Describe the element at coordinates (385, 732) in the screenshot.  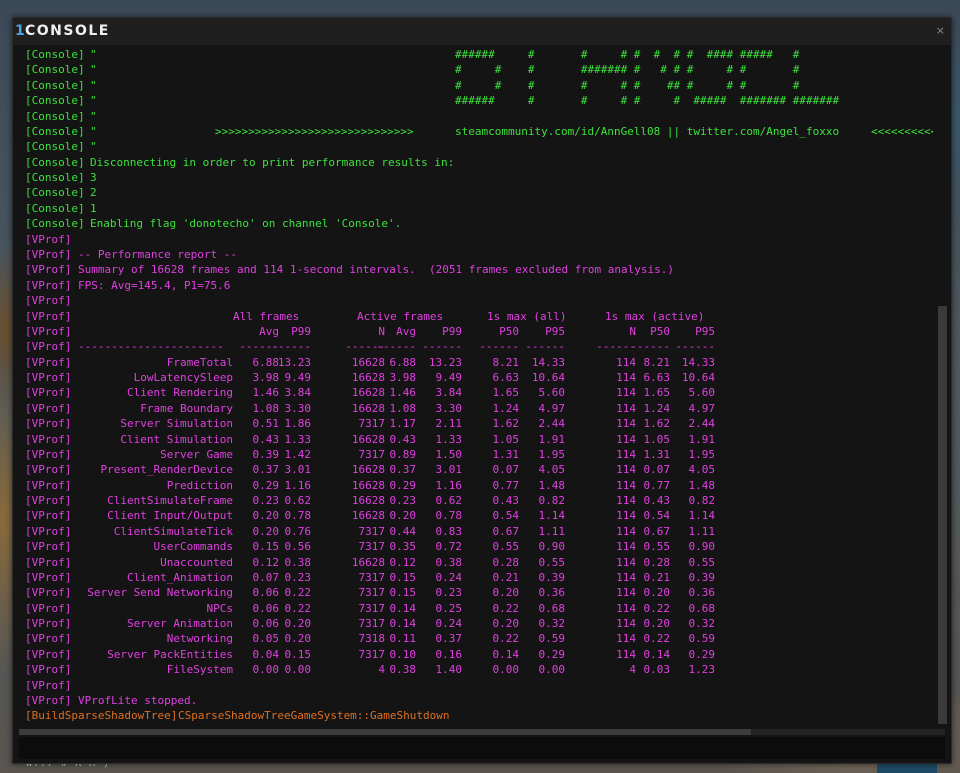
I see `horizontal-scrollbar-thumb` at that location.